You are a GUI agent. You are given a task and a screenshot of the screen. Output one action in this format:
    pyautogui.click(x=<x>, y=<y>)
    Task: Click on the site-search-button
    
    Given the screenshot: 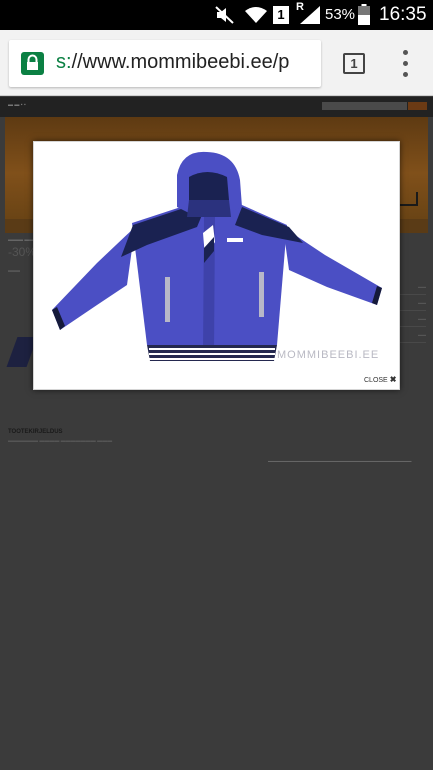 What is the action you would take?
    pyautogui.click(x=417, y=106)
    